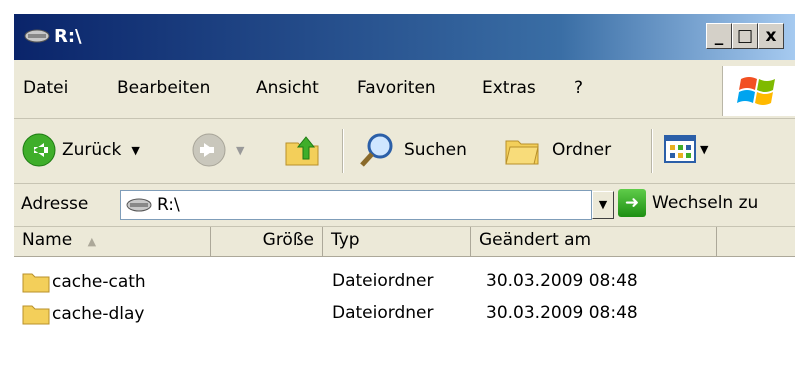  What do you see at coordinates (745, 36) in the screenshot?
I see `maximize-button: □` at bounding box center [745, 36].